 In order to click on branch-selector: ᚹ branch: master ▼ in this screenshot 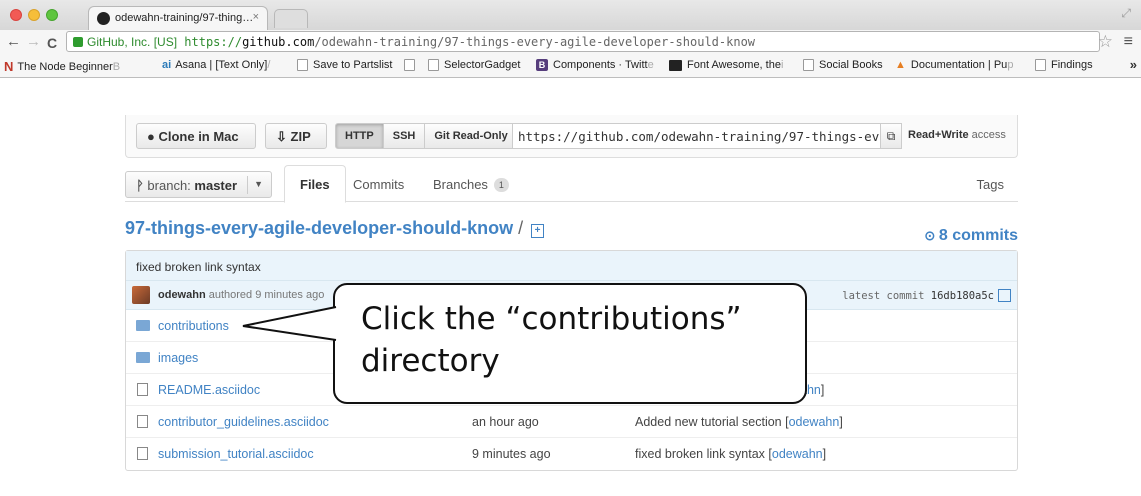, I will do `click(198, 184)`.